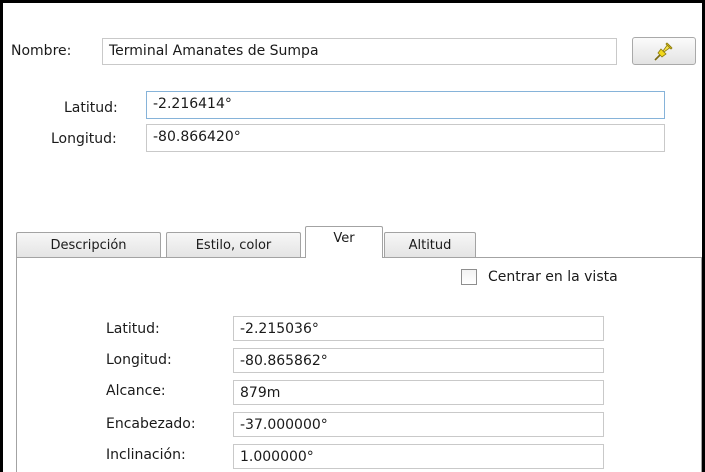  I want to click on view-longitude-field: -80.865862°, so click(418, 360).